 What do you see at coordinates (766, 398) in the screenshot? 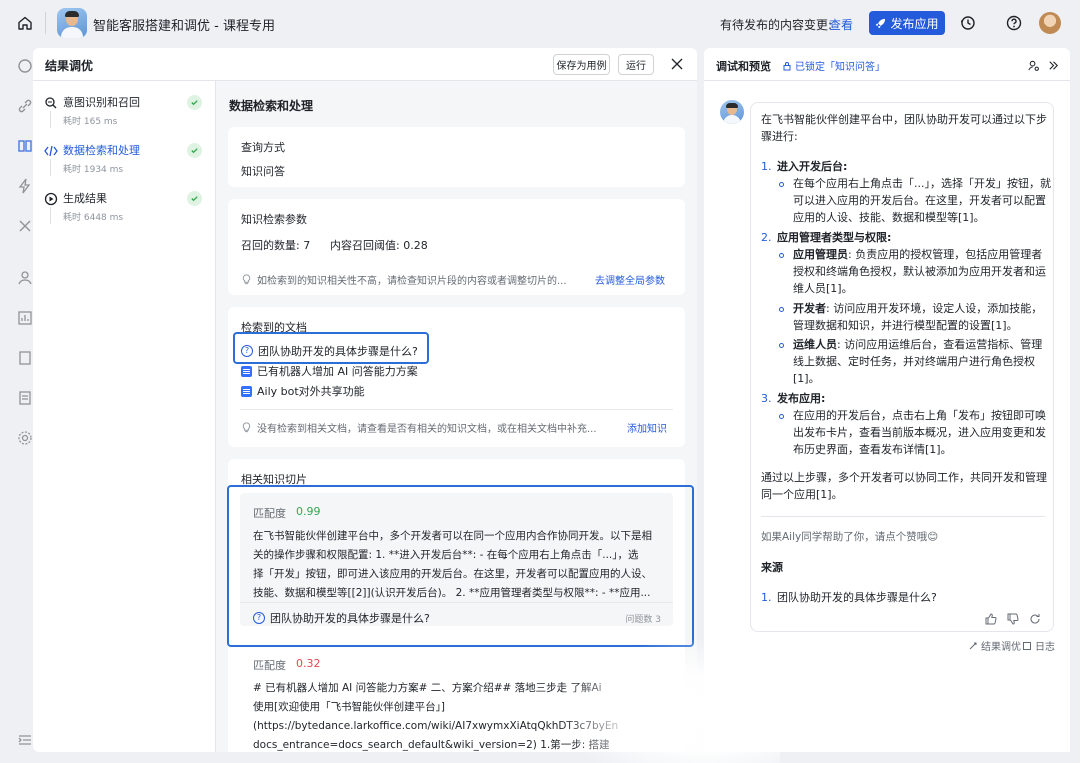
I see `list-number: 3.` at bounding box center [766, 398].